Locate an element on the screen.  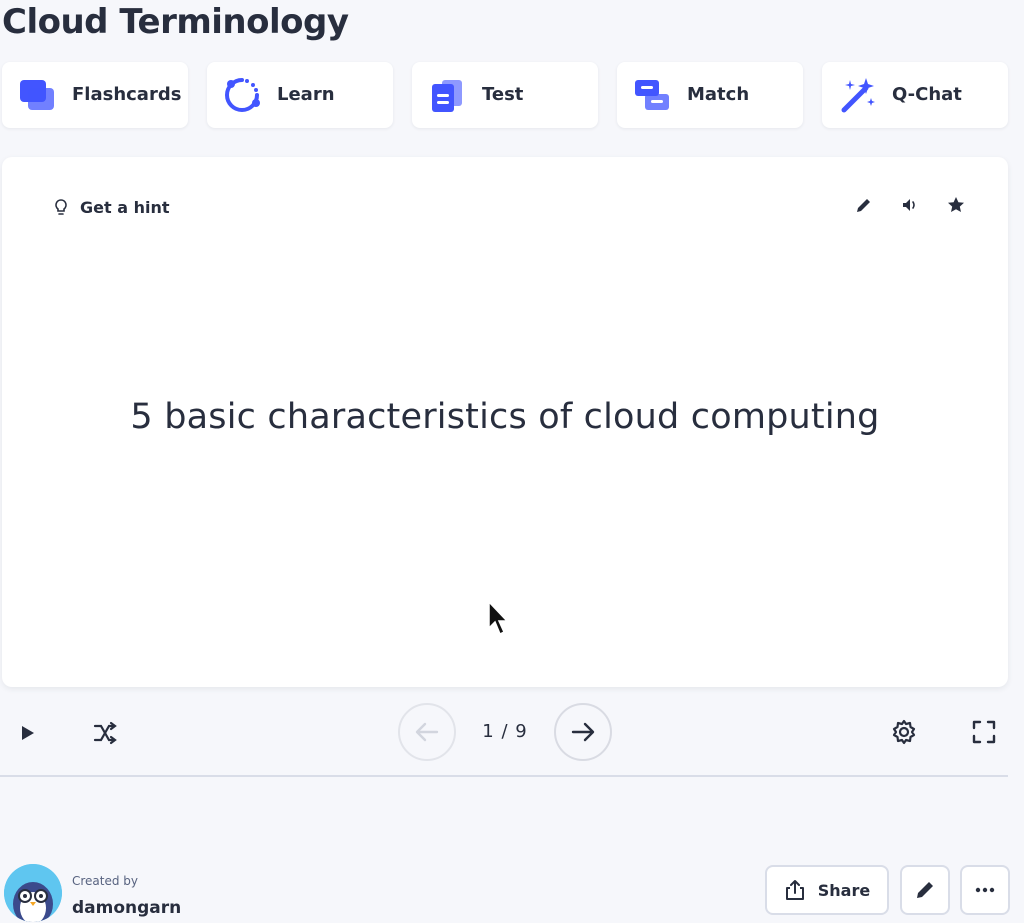
audio-button is located at coordinates (910, 205).